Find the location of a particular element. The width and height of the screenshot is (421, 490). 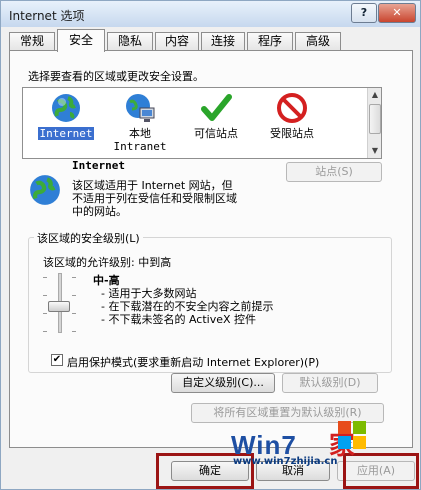

level-bullet: - 在下载潜在的不安全内容之前提示 is located at coordinates (187, 306).